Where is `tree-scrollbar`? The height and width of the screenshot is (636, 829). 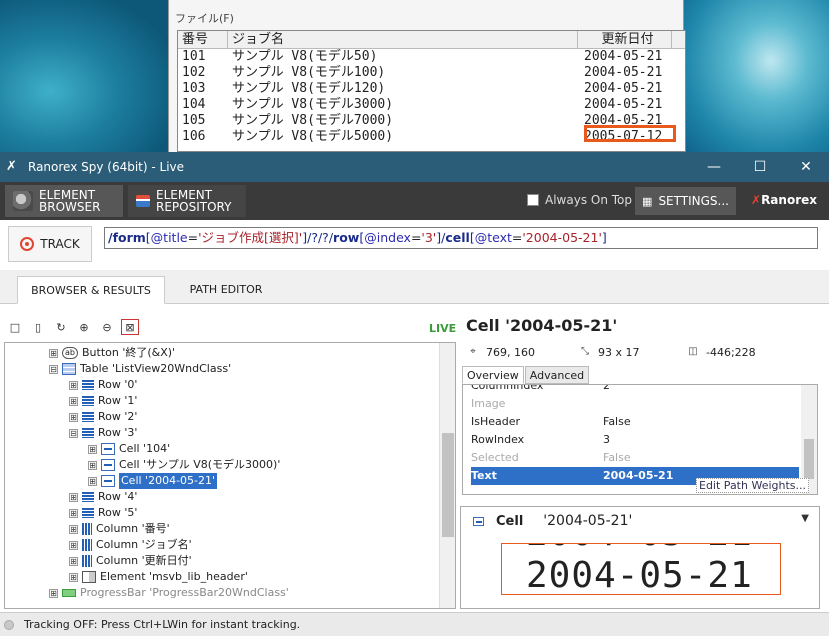 tree-scrollbar is located at coordinates (447, 475).